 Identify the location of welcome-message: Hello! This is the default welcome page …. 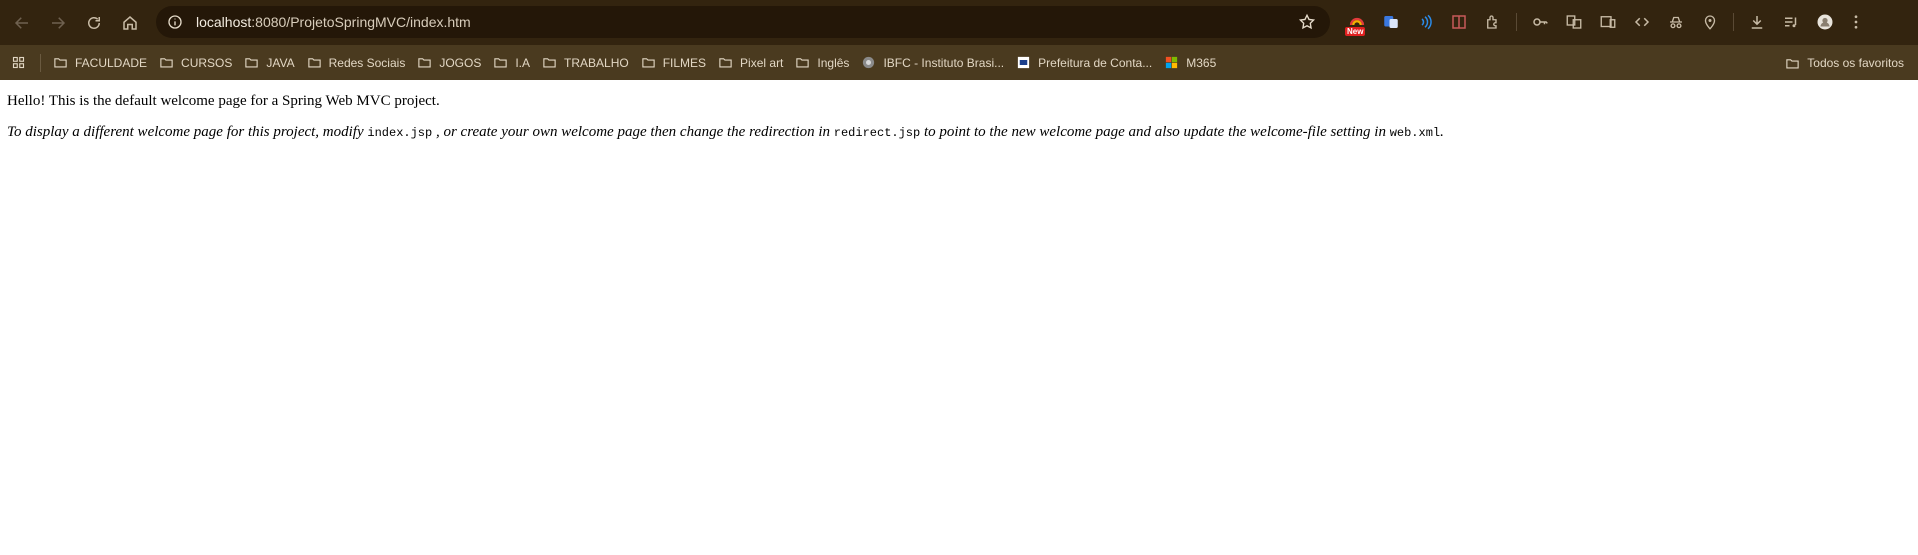
(223, 101).